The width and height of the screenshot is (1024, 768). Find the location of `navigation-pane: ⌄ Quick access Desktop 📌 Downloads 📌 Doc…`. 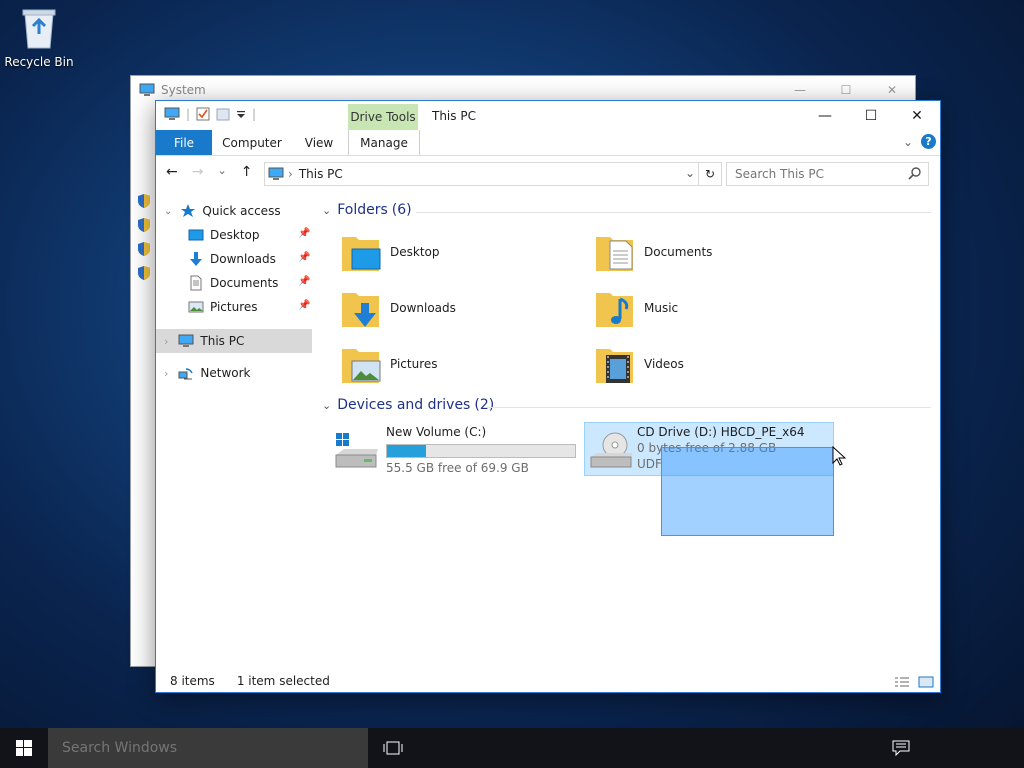

navigation-pane: ⌄ Quick access Desktop 📌 Downloads 📌 Doc… is located at coordinates (235, 419).